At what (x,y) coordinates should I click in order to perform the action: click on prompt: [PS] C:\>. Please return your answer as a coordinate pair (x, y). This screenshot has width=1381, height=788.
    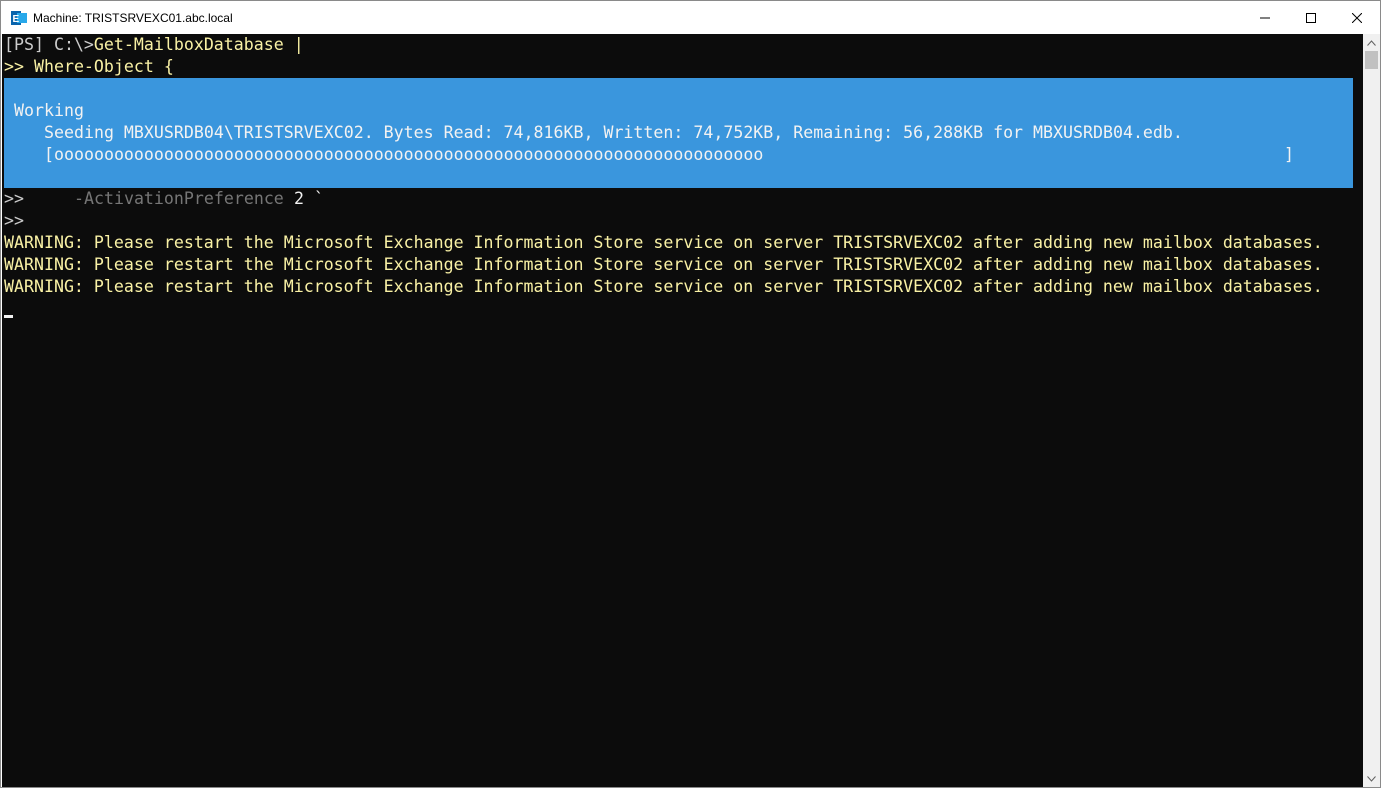
    Looking at the image, I should click on (49, 44).